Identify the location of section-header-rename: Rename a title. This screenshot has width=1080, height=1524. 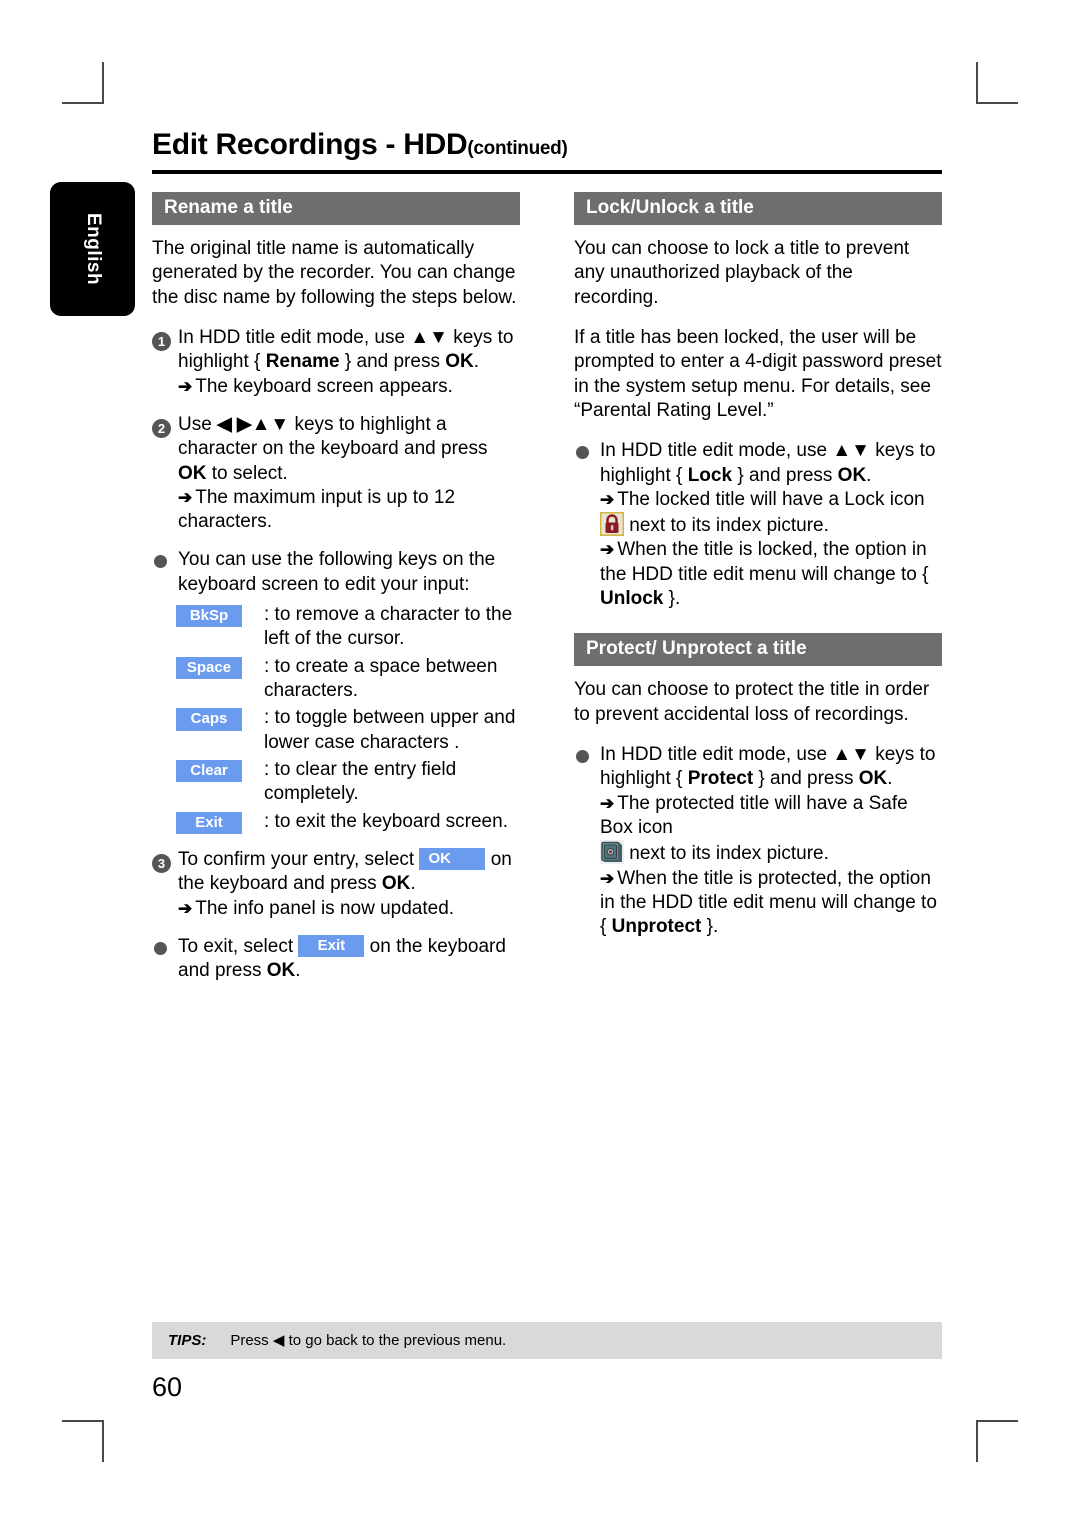
(336, 208).